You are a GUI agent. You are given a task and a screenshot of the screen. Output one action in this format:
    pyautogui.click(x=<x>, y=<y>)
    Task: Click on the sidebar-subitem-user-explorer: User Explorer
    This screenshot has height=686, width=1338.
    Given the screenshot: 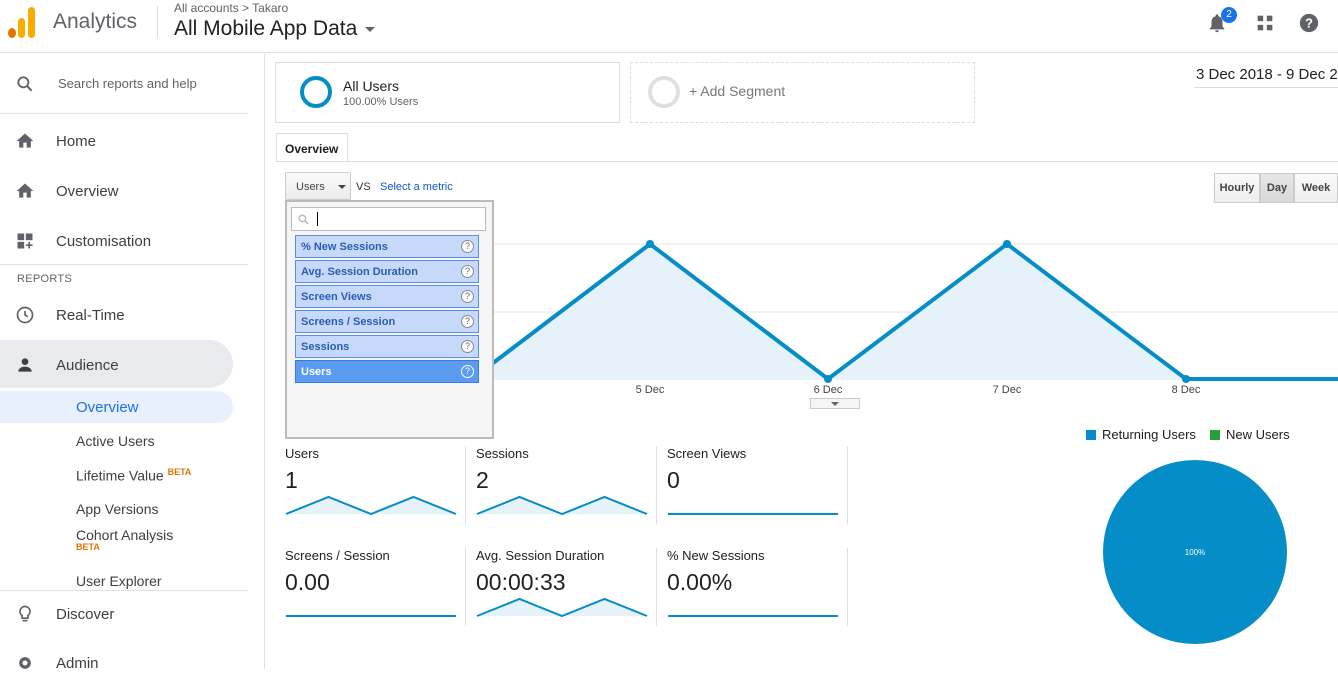 What is the action you would take?
    pyautogui.click(x=119, y=581)
    